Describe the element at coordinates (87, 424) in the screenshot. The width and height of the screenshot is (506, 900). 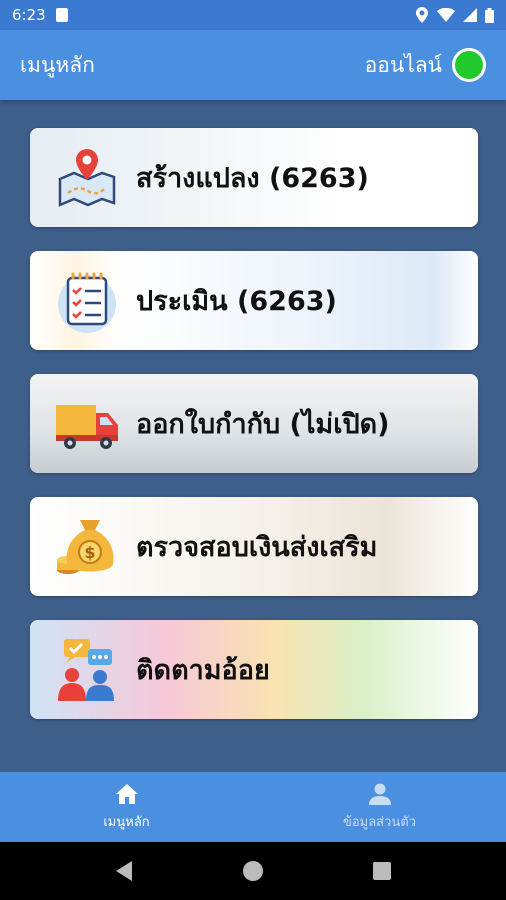
I see `truck-icon` at that location.